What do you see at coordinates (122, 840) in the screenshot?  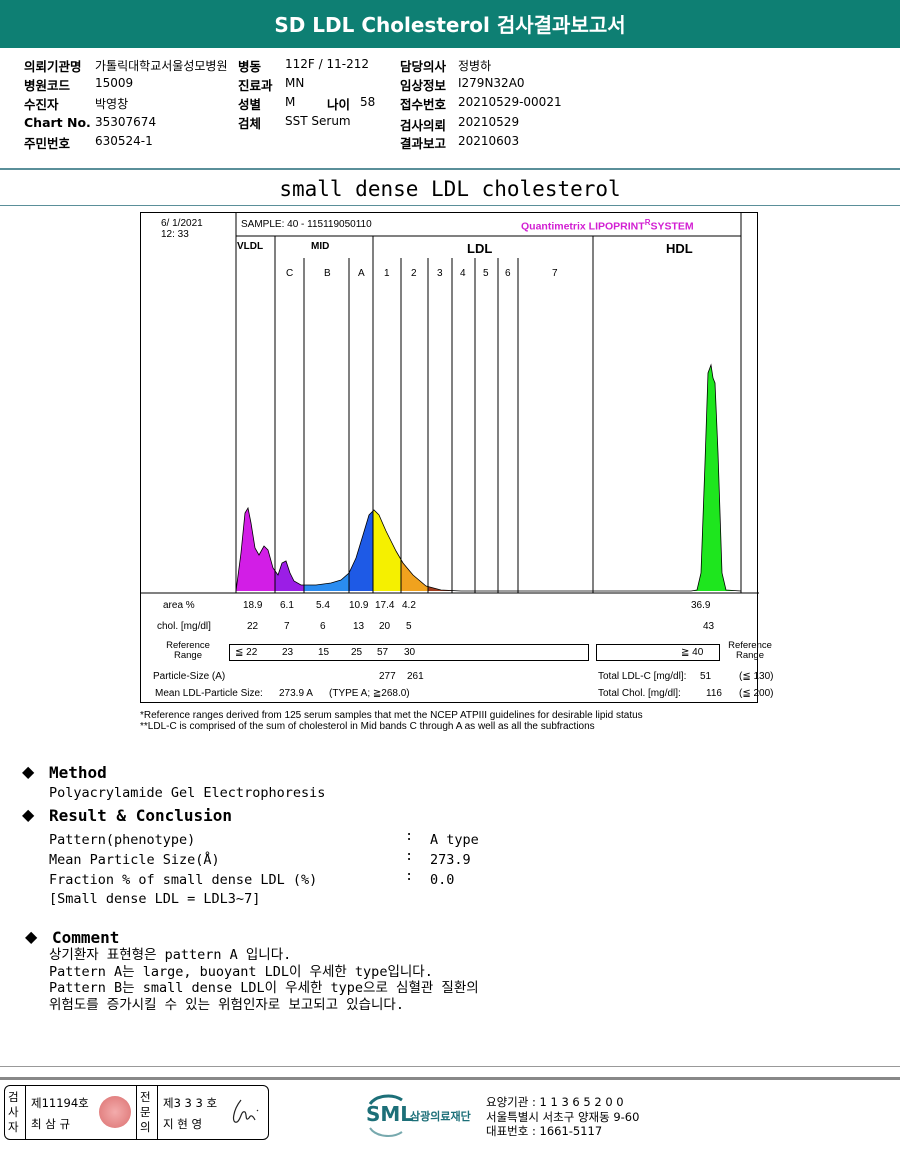 I see `result-label: Pattern(phenotype)` at bounding box center [122, 840].